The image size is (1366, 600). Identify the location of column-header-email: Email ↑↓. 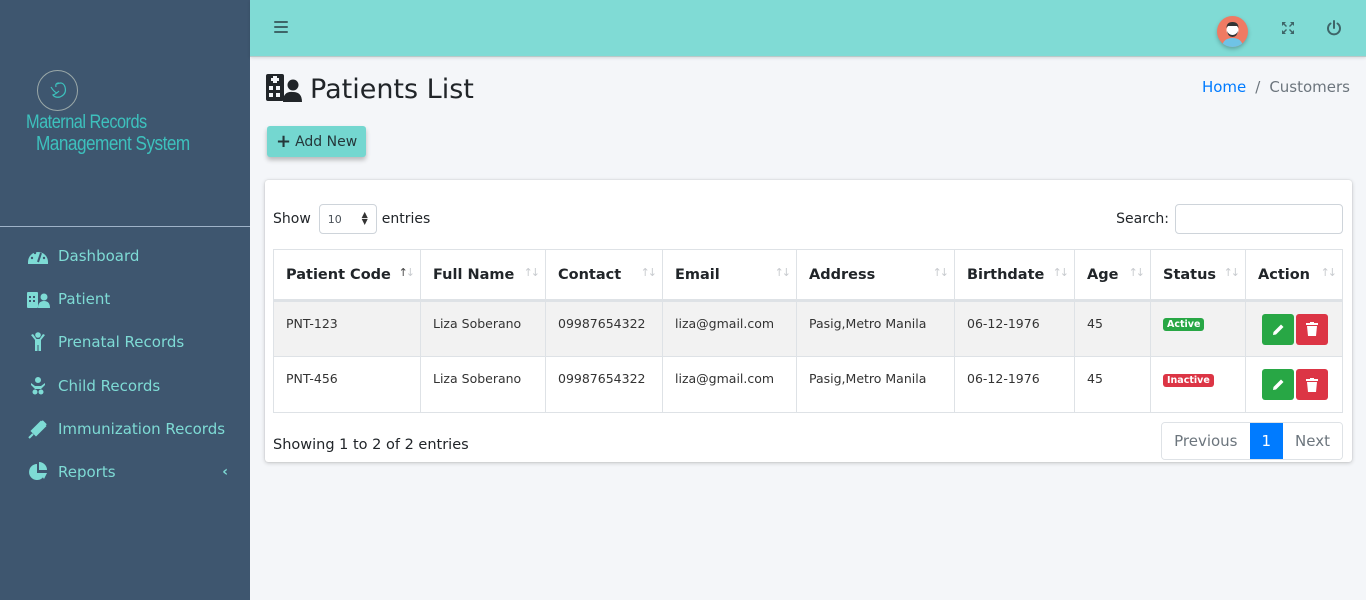
(729, 275).